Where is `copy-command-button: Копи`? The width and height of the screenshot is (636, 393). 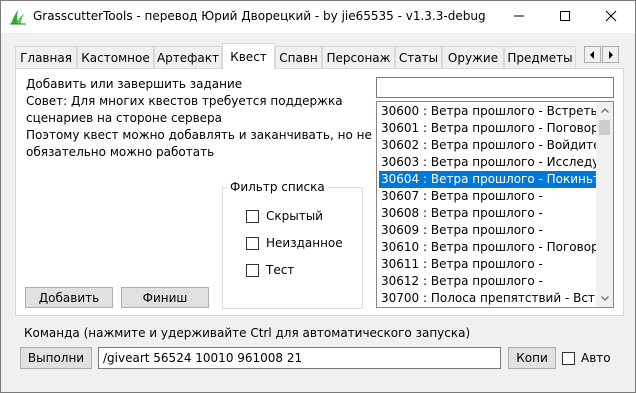
copy-command-button: Копи is located at coordinates (532, 358).